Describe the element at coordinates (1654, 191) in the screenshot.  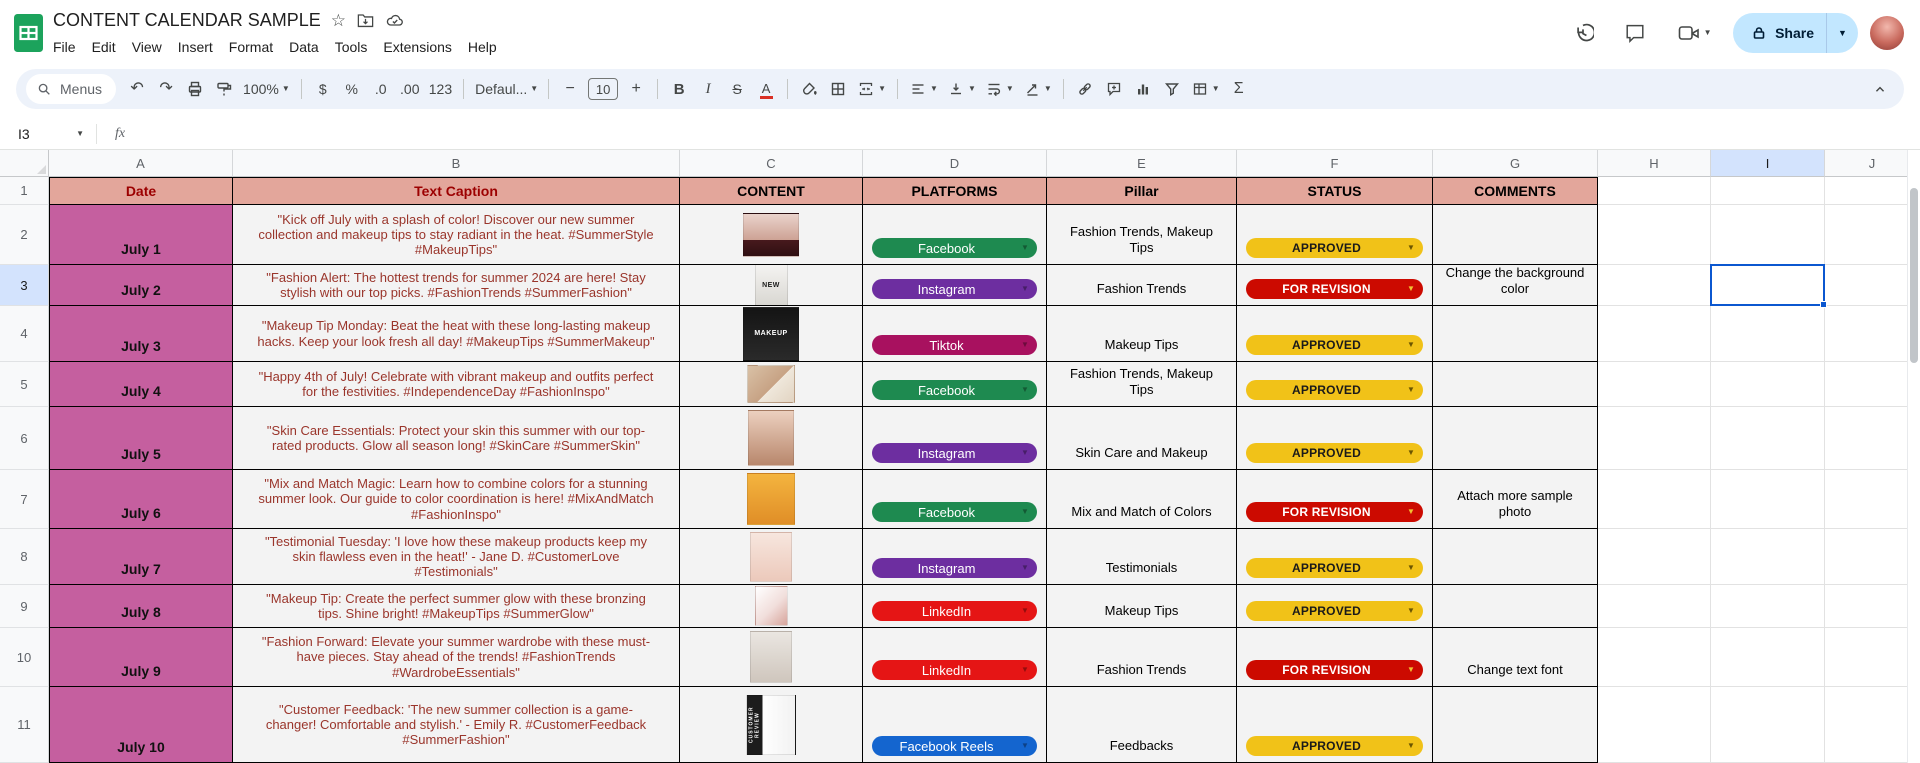
I see `cell-H1` at that location.